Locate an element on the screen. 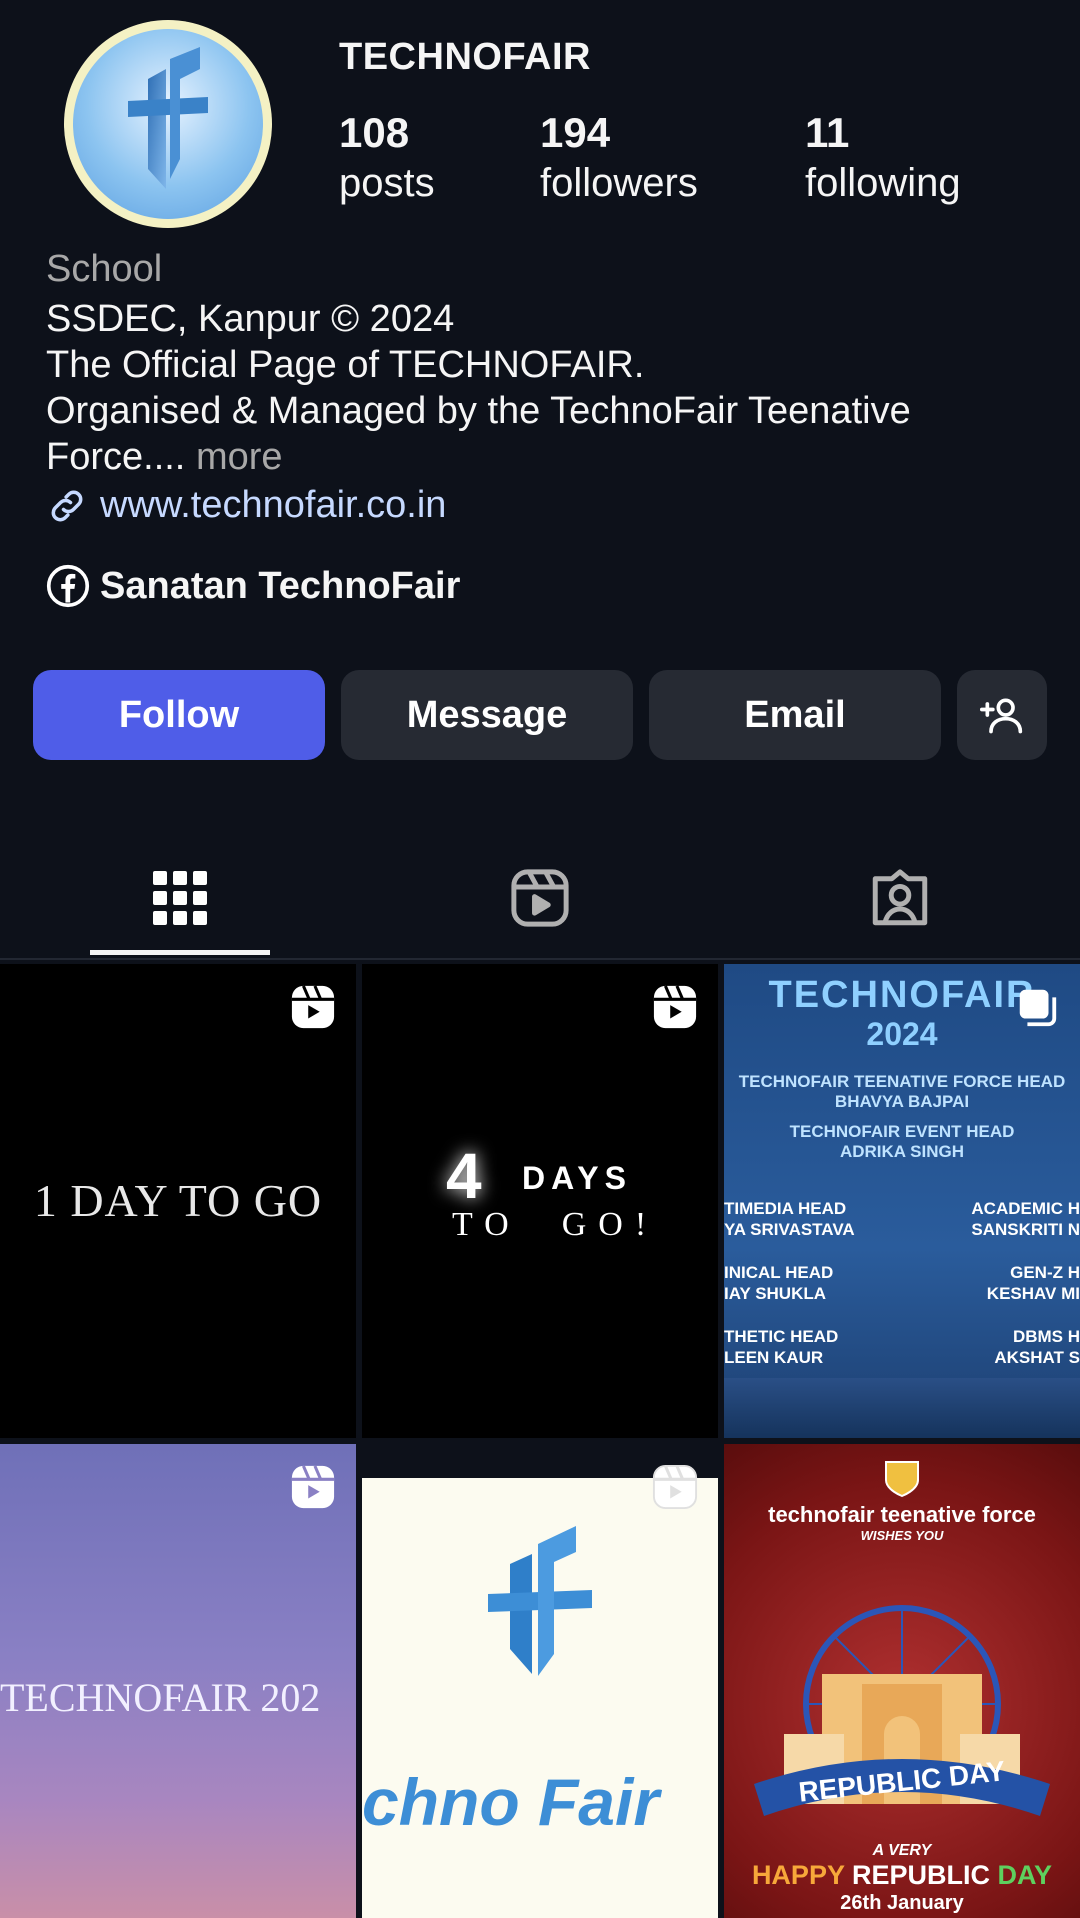 This screenshot has height=1918, width=1080. posts-count-value: 108 is located at coordinates (374, 132).